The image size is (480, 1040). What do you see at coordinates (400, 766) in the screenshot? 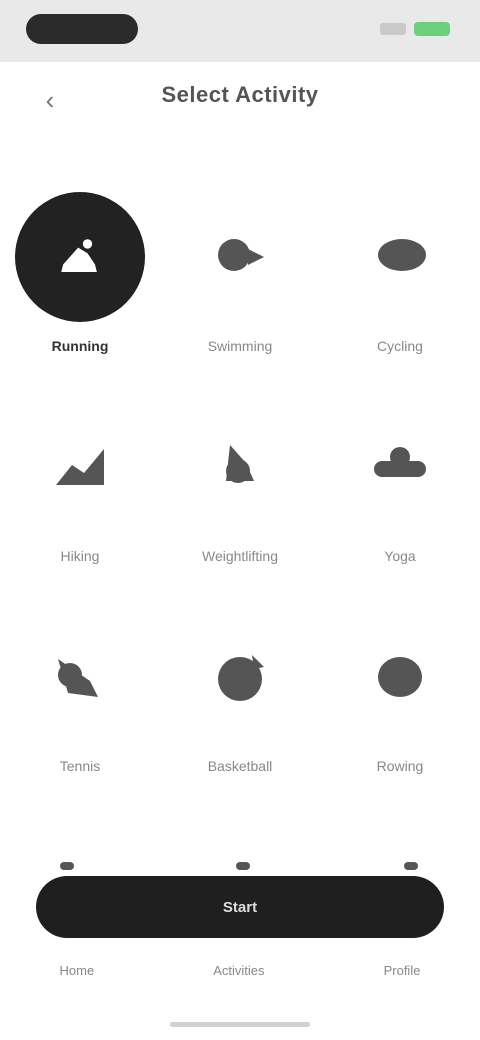
I see `activity-label: Rowing` at bounding box center [400, 766].